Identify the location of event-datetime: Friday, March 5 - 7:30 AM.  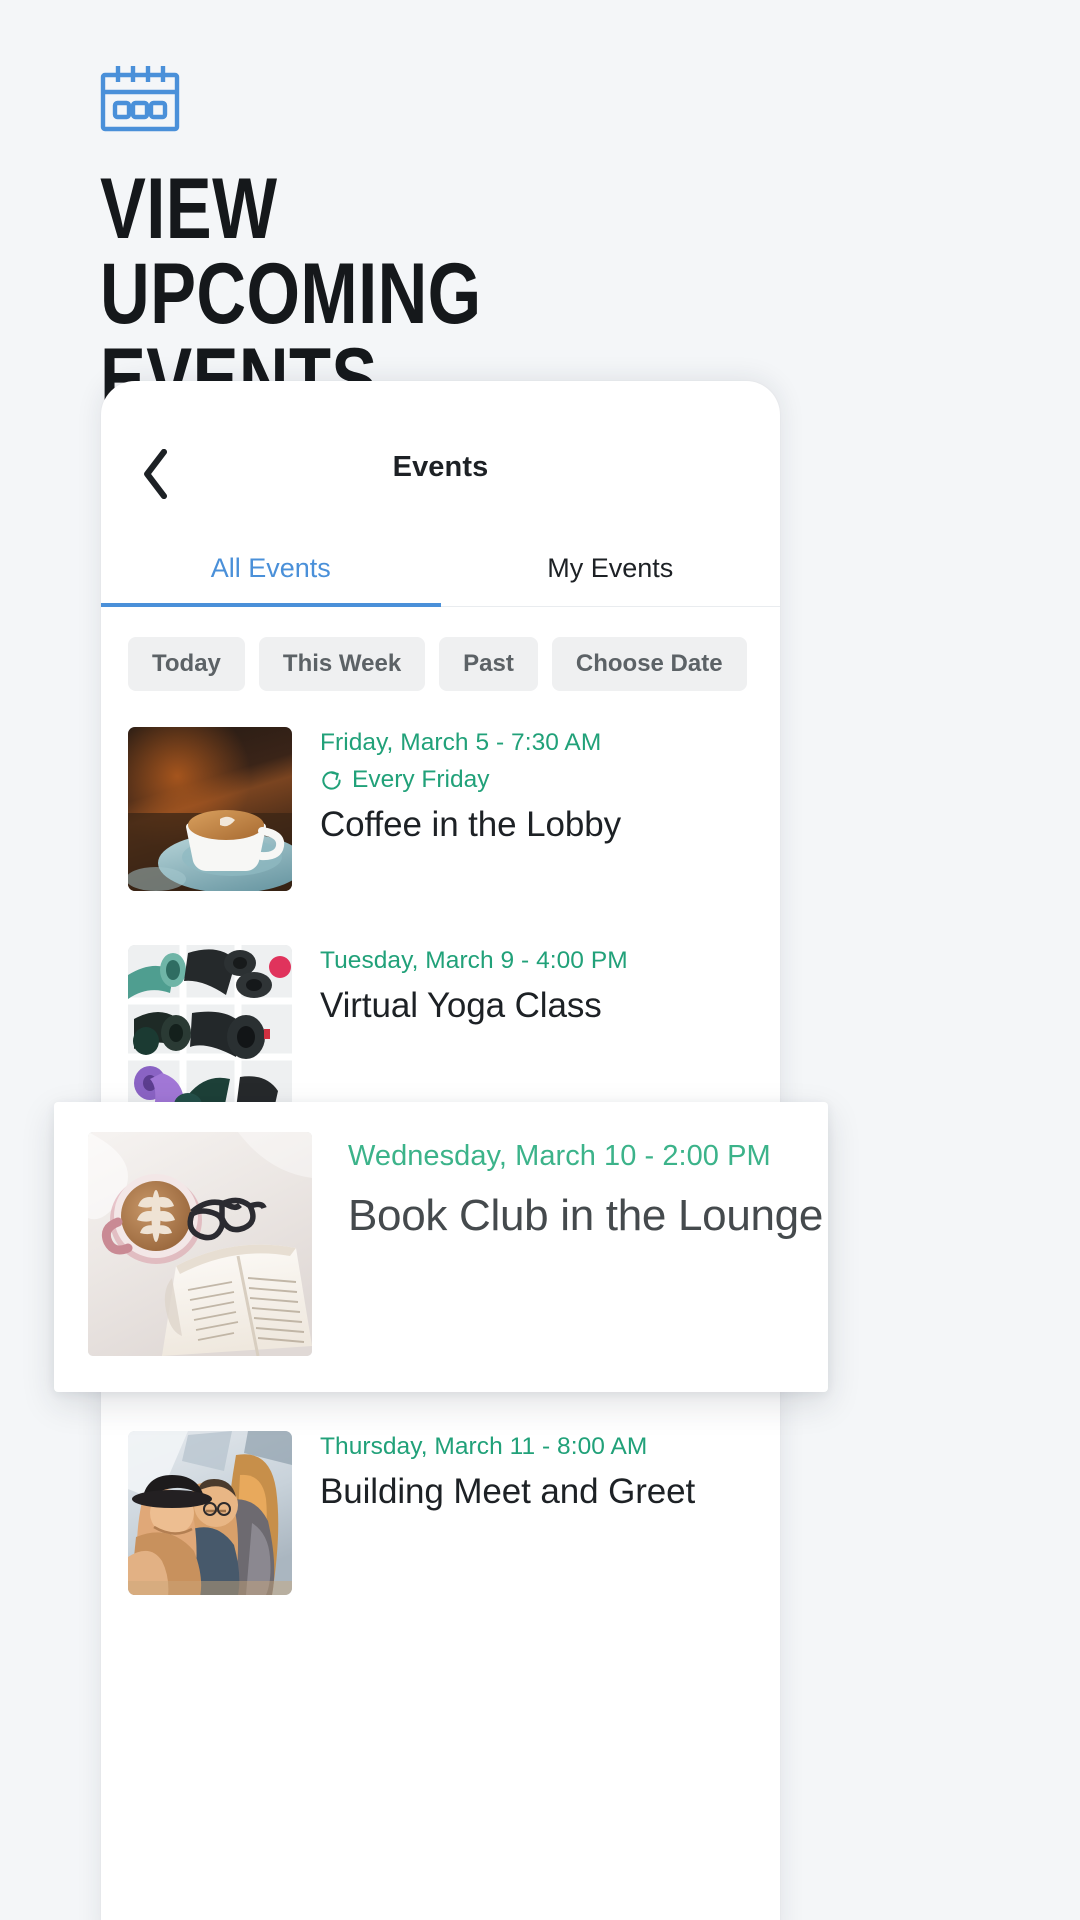
(461, 742).